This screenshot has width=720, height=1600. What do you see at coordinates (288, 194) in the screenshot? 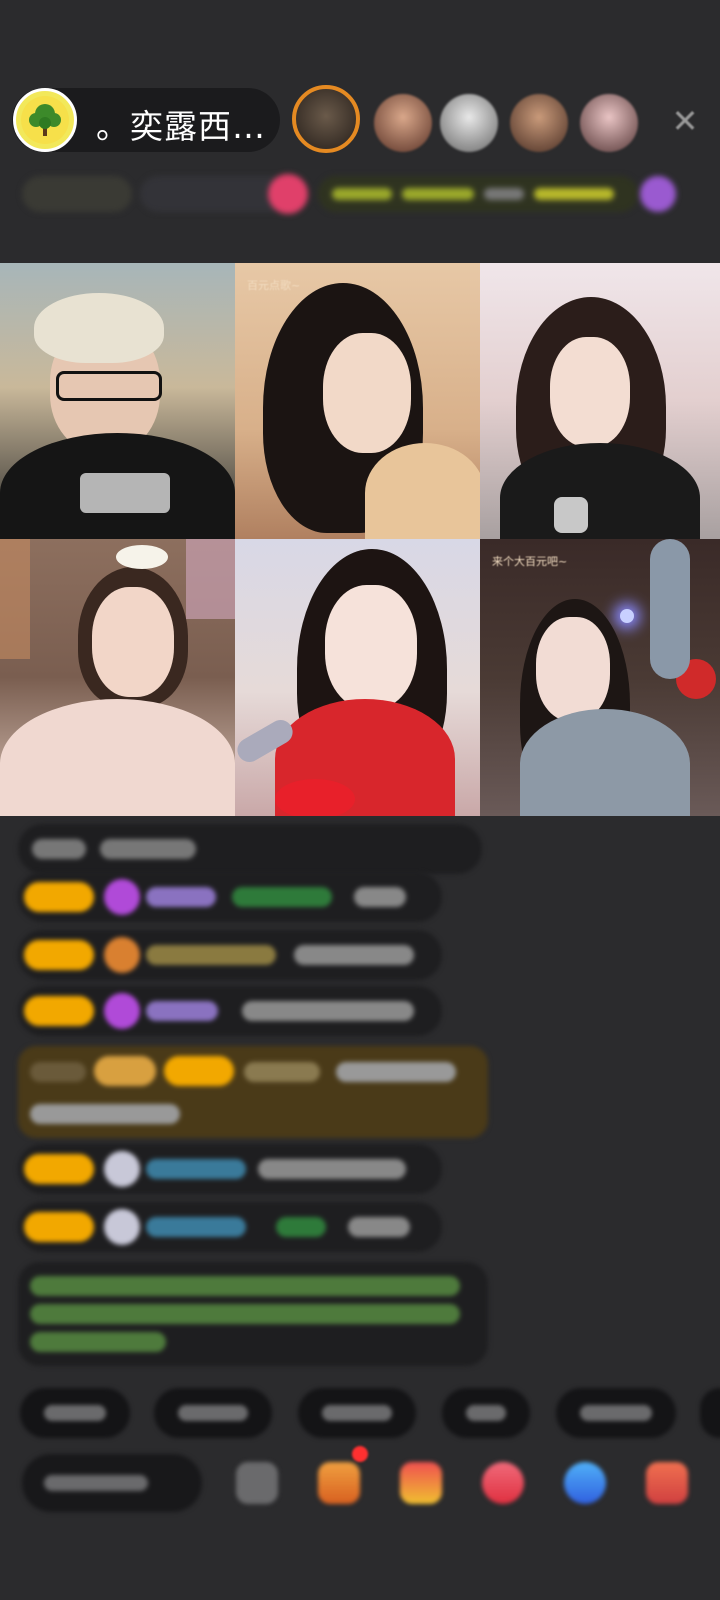
I see `fire-icon` at bounding box center [288, 194].